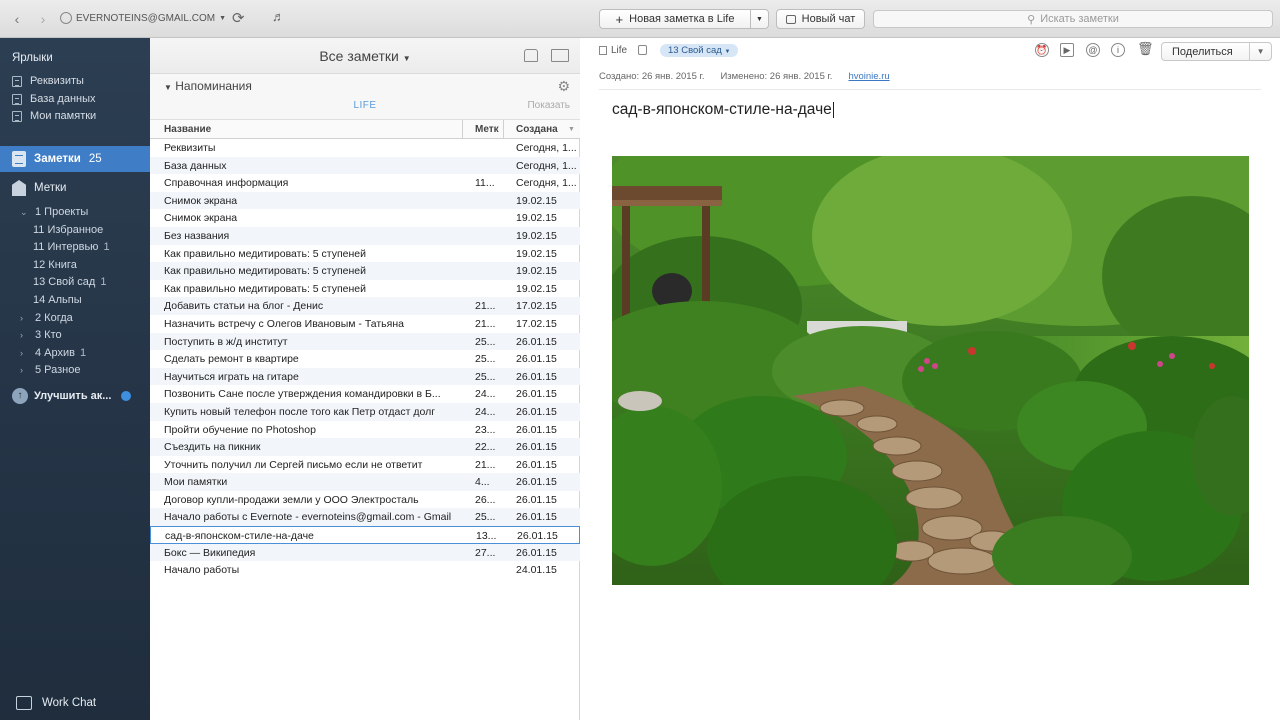 The height and width of the screenshot is (720, 1280). I want to click on shortcut-star-icon, so click(531, 55).